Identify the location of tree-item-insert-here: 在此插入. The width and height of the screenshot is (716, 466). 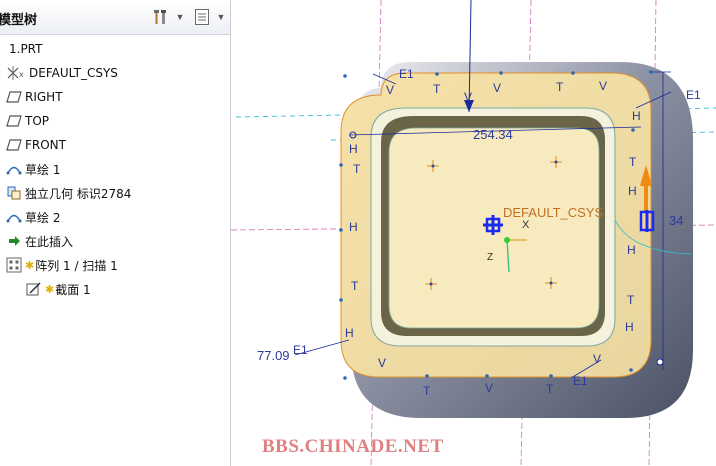
(39, 241).